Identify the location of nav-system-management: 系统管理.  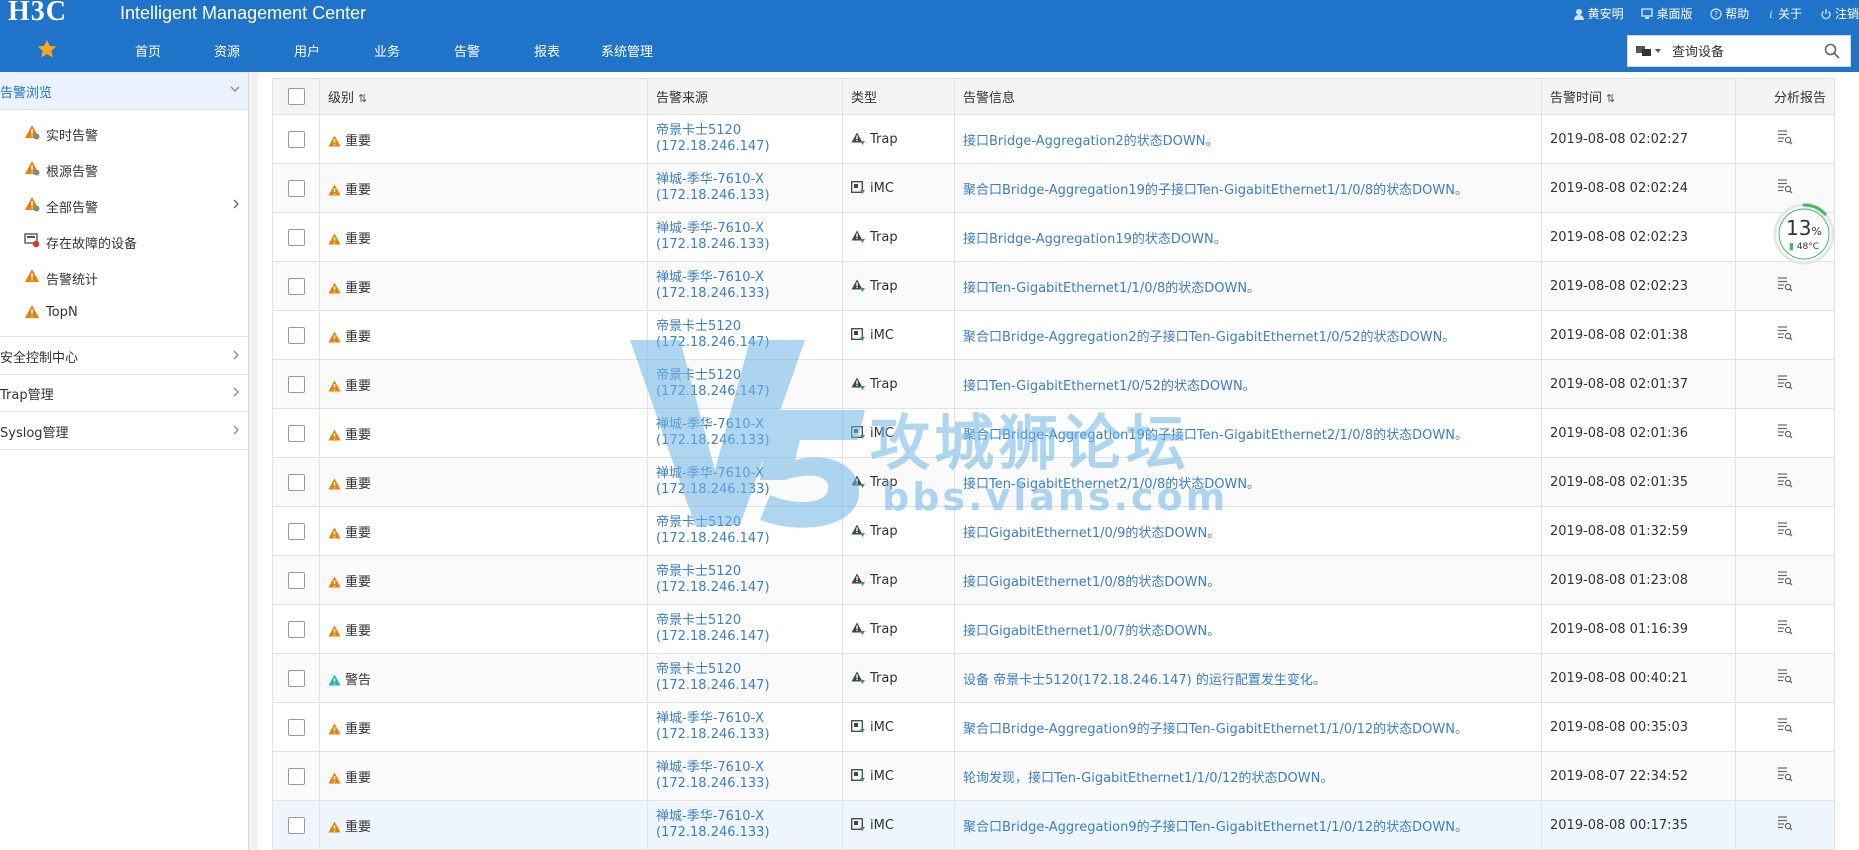
(627, 50).